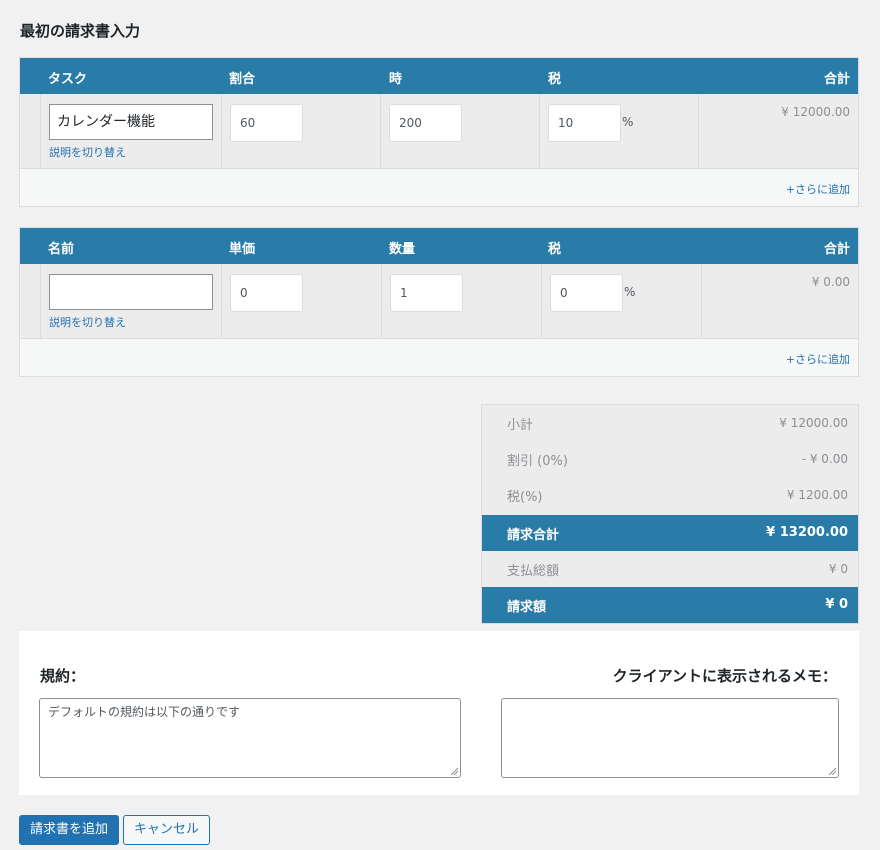 This screenshot has width=880, height=850. I want to click on tasks-table-header: タスク 割合 時 税 合計, so click(439, 76).